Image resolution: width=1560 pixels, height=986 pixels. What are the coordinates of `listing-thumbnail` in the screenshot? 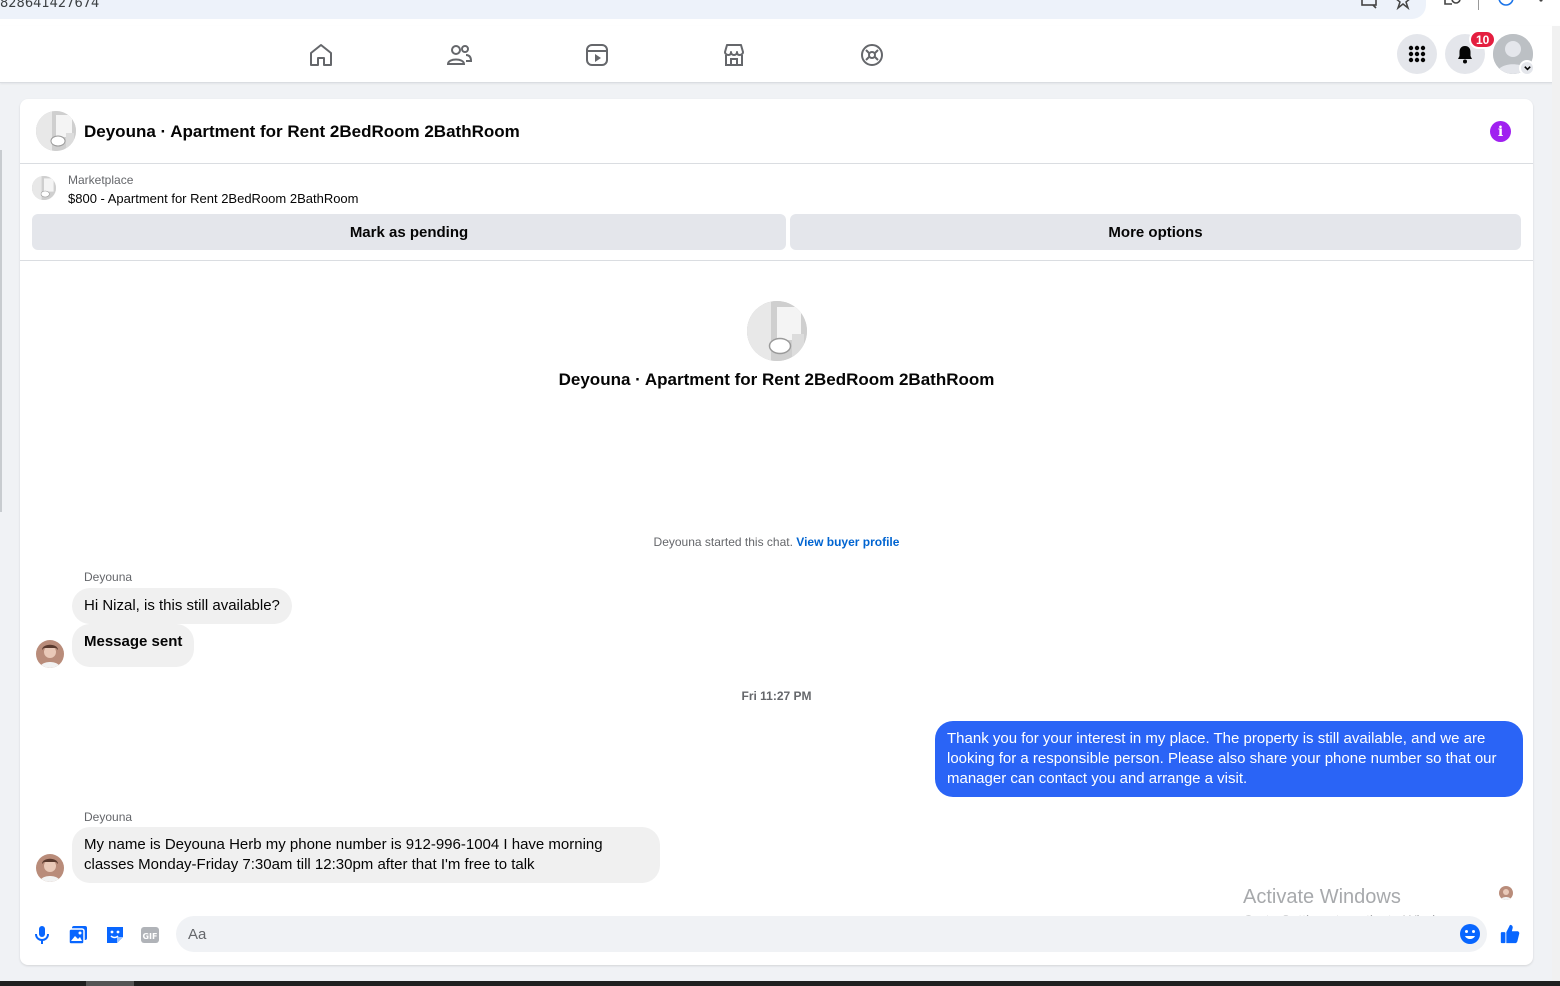 It's located at (56, 131).